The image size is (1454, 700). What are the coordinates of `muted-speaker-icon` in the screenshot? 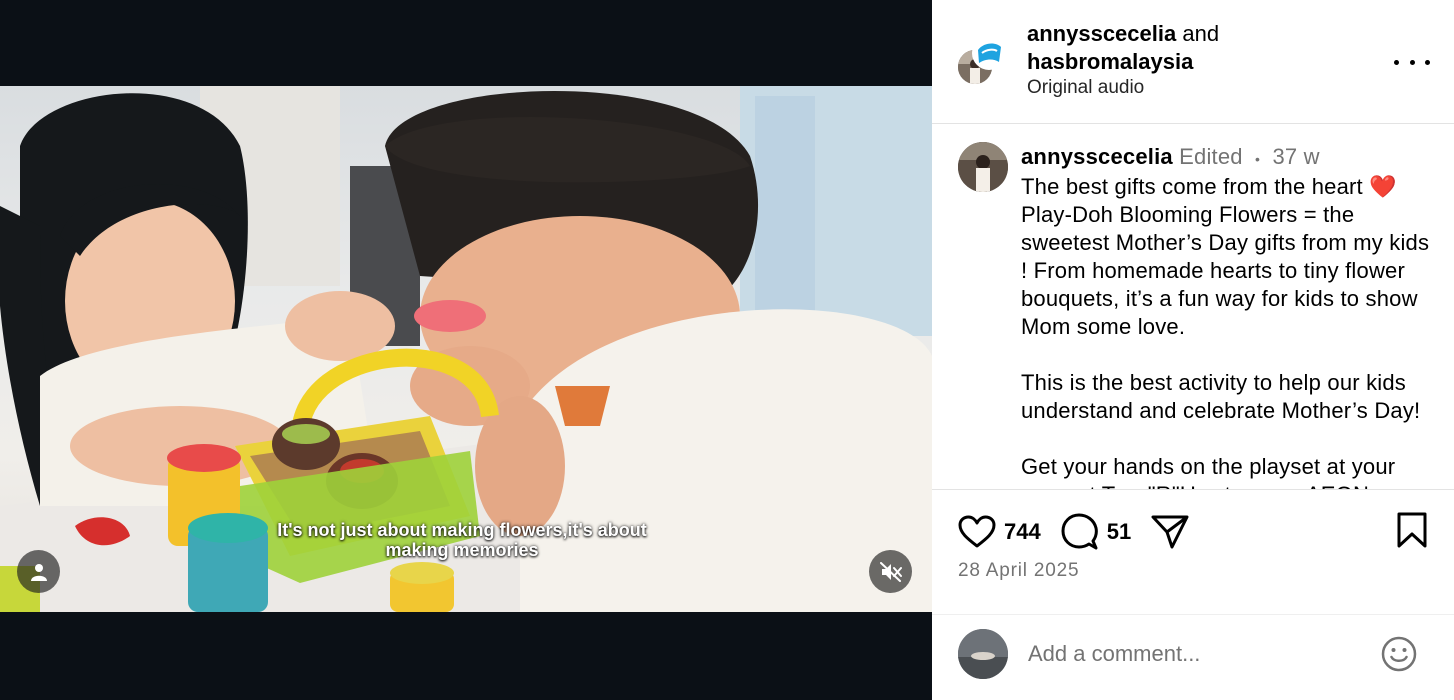 It's located at (890, 571).